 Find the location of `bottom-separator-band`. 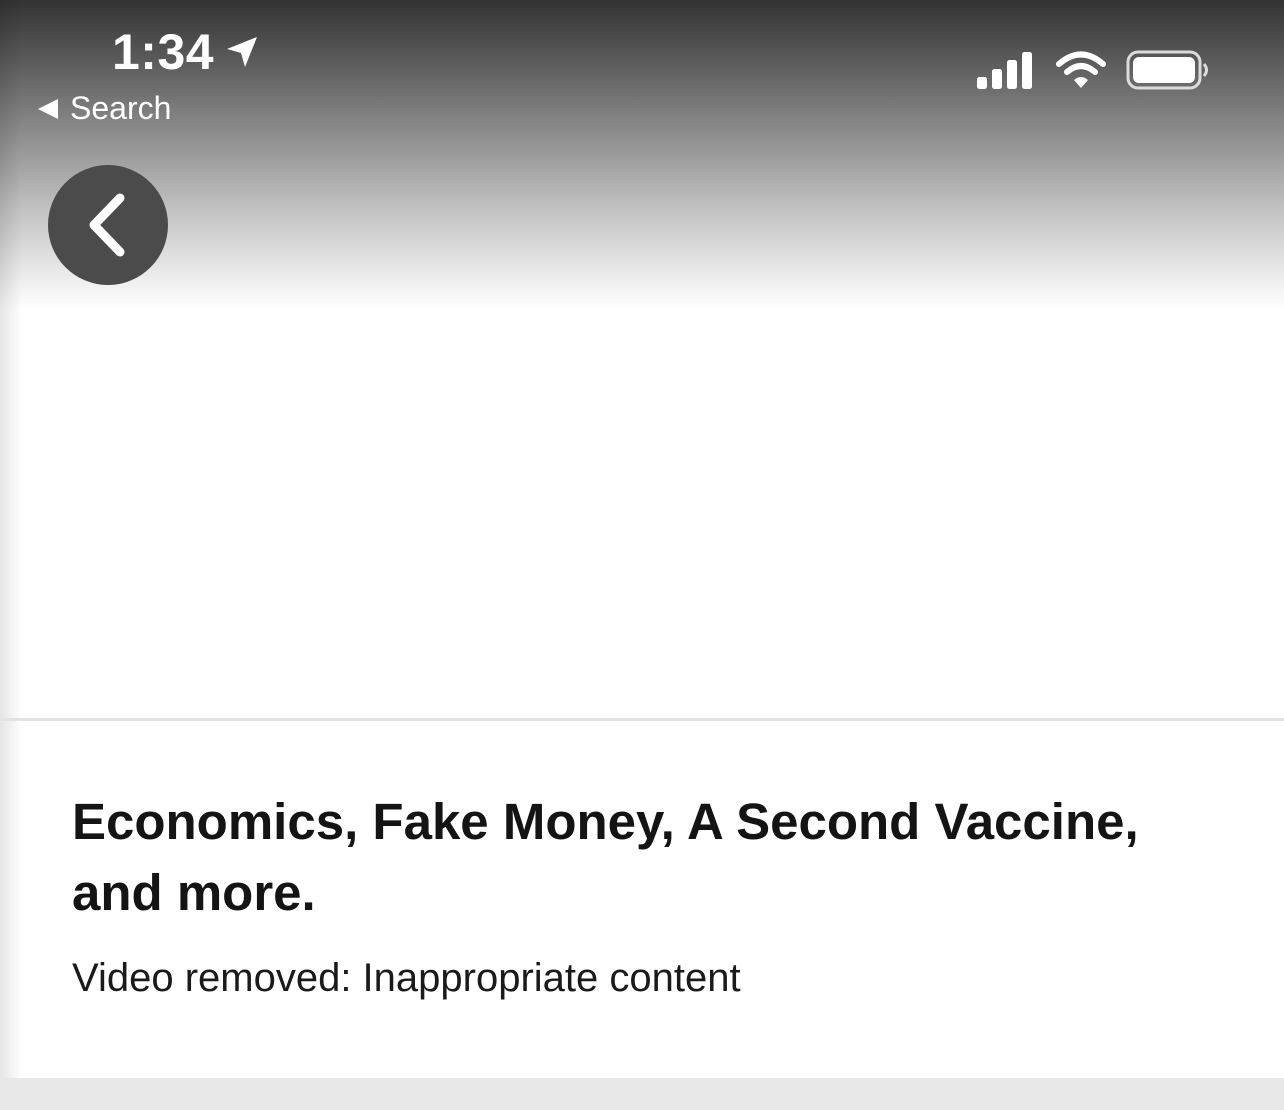

bottom-separator-band is located at coordinates (642, 1094).